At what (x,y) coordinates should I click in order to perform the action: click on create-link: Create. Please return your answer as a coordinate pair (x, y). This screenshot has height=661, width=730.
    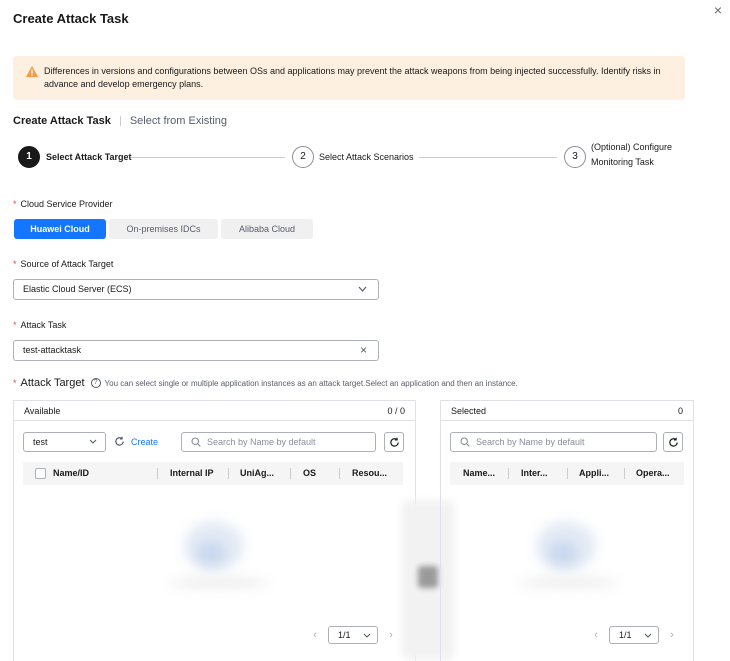
    Looking at the image, I should click on (136, 441).